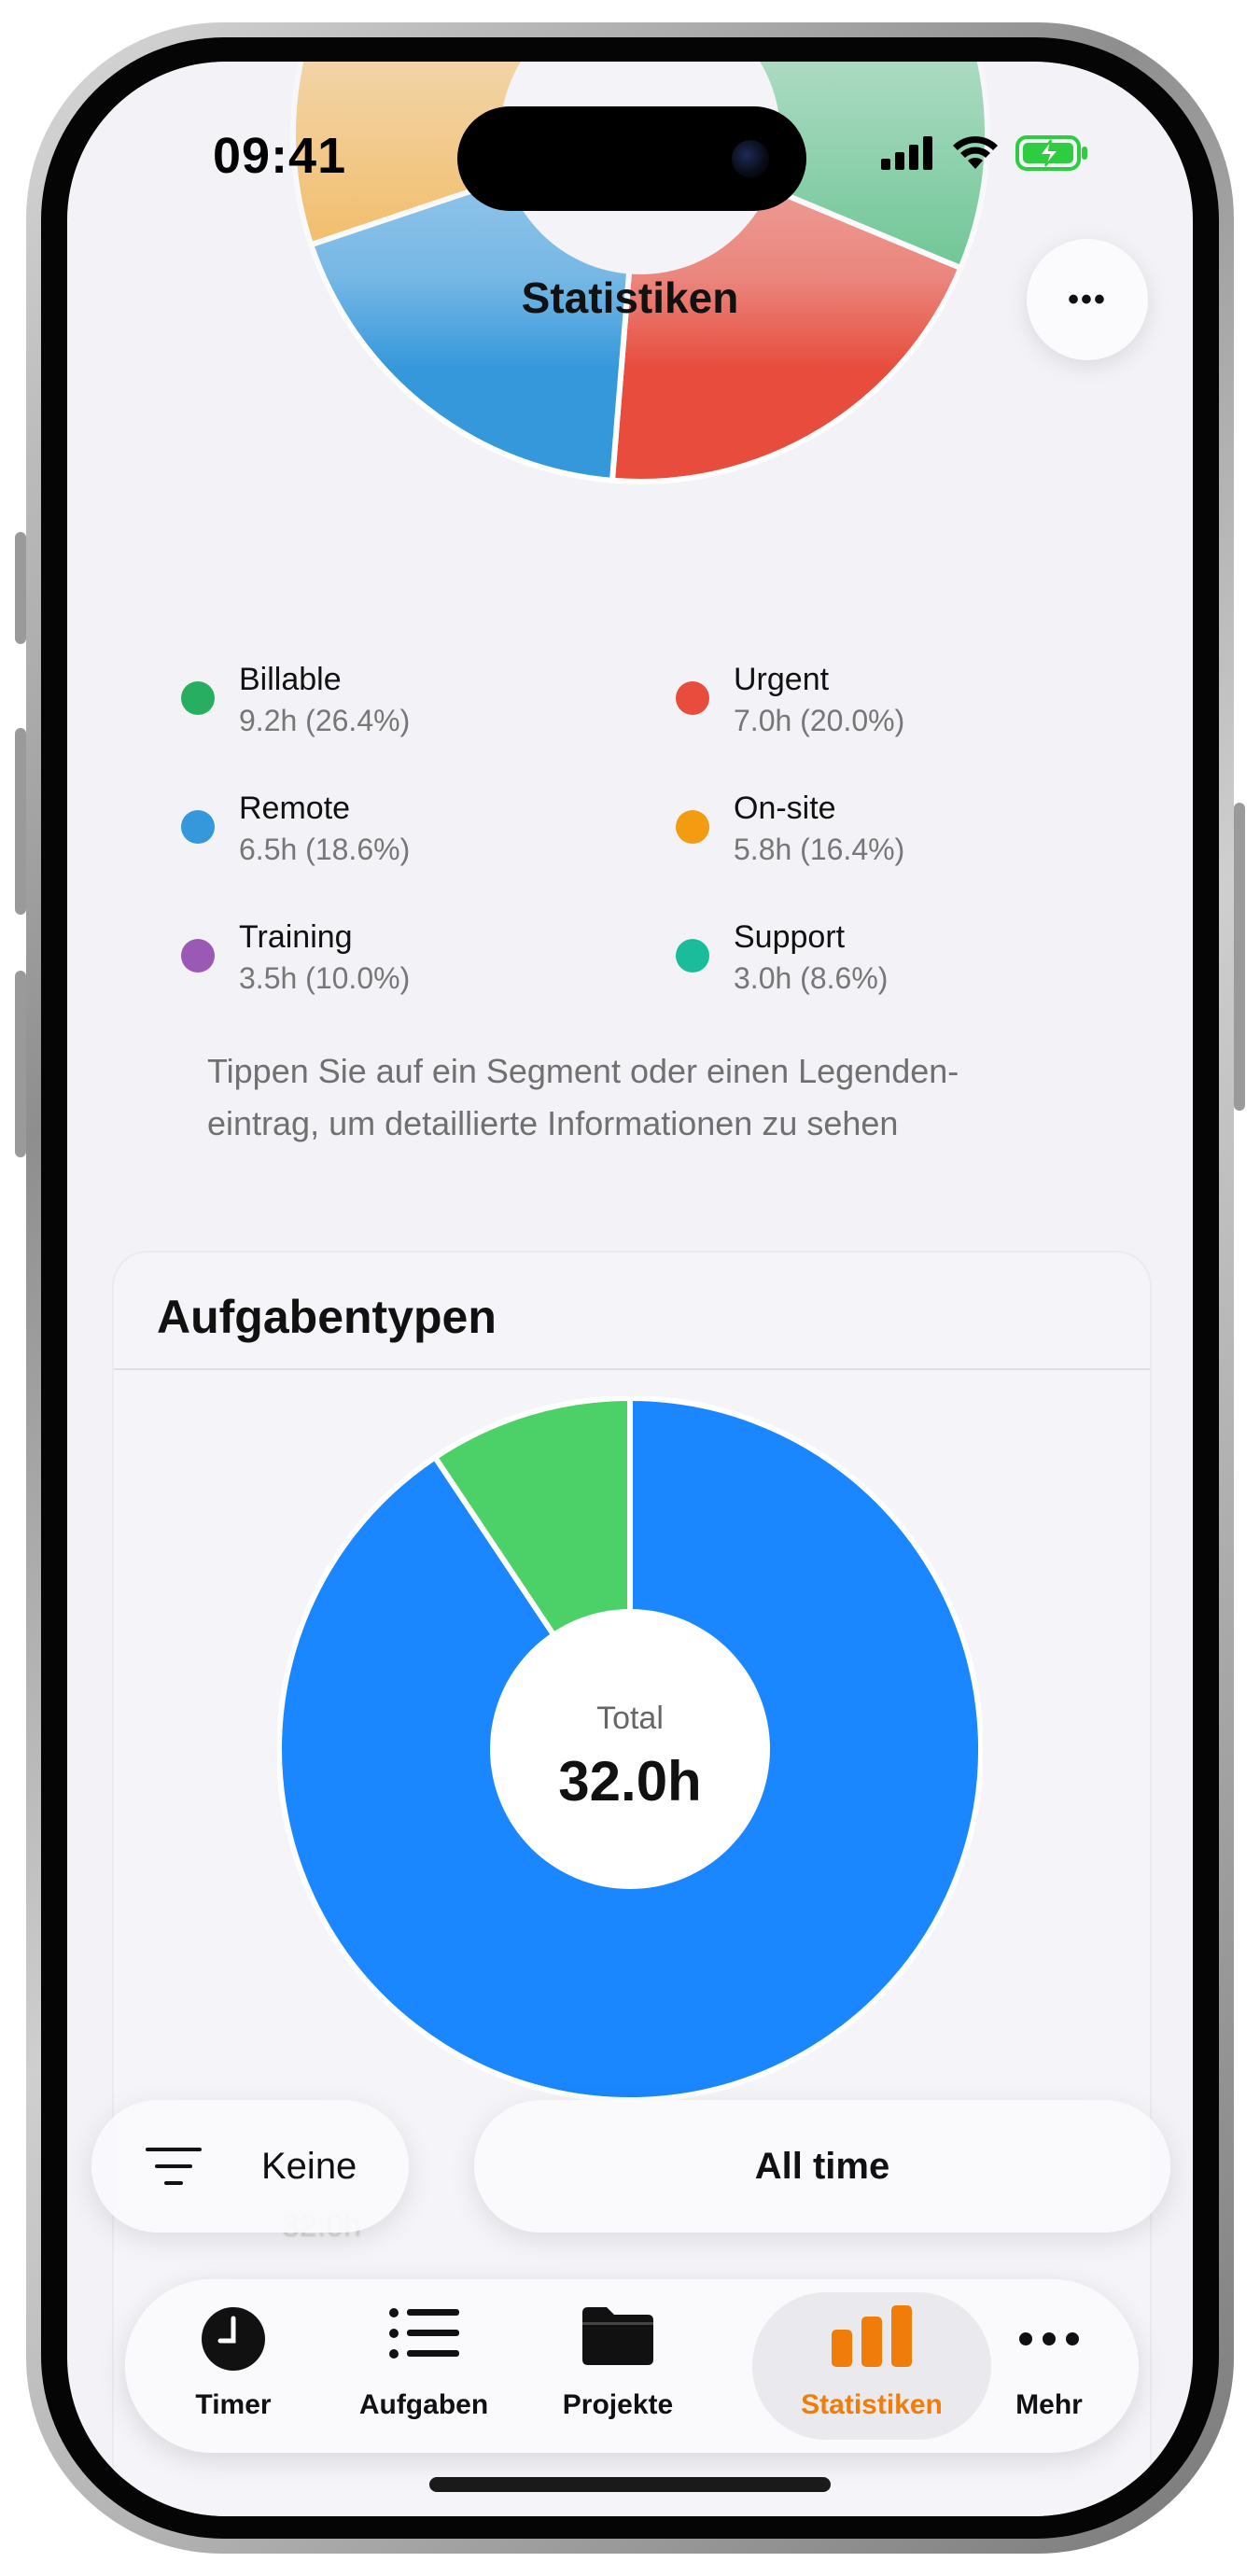  I want to click on legend-item-on-site: On-site 5.8h (16.4%), so click(790, 829).